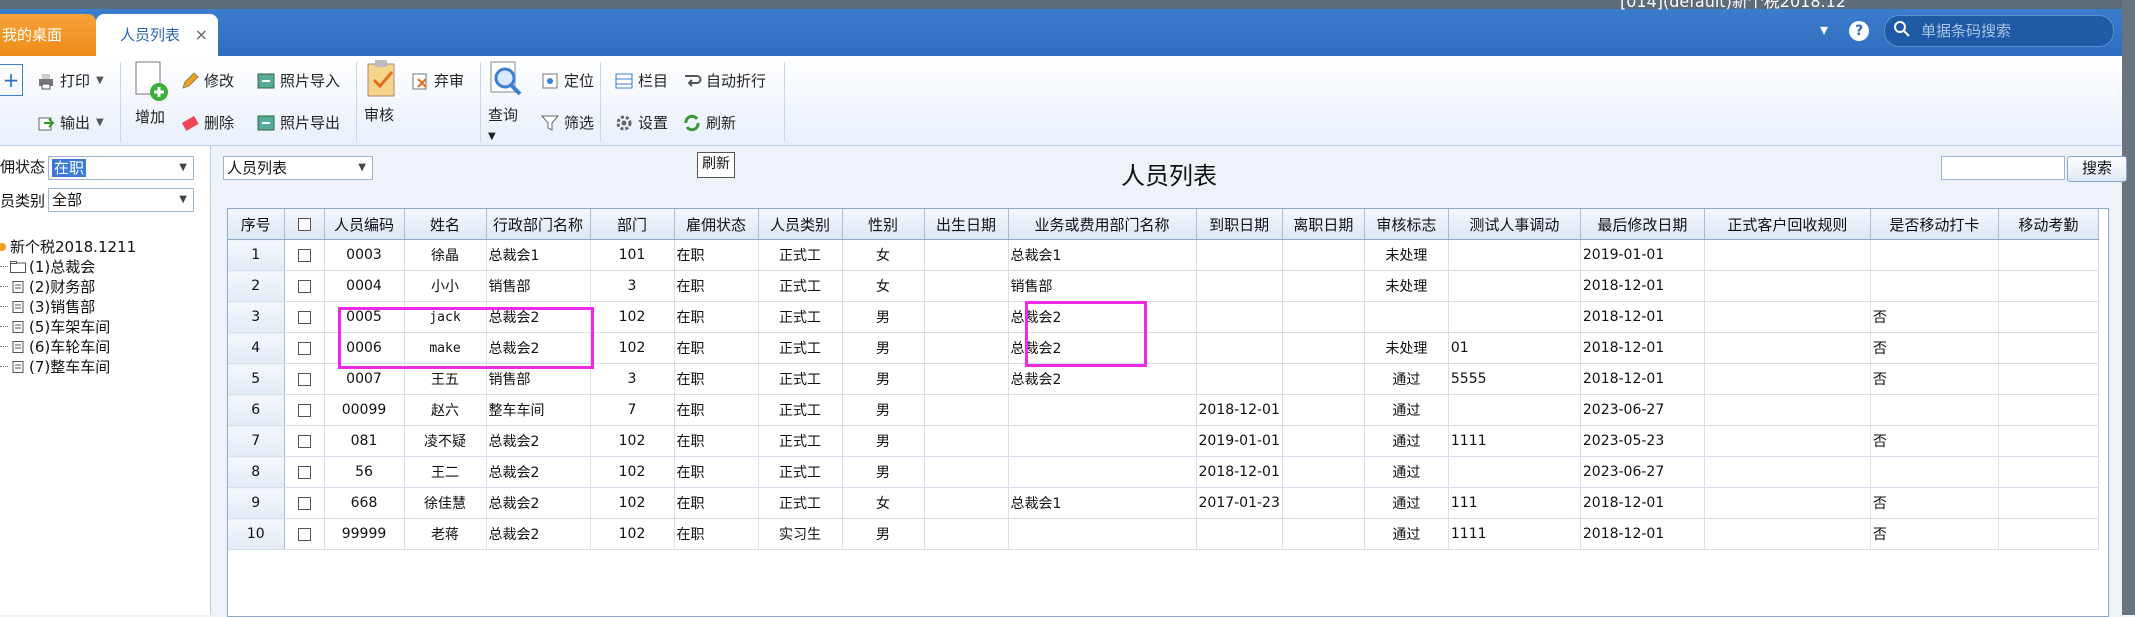  Describe the element at coordinates (2003, 168) in the screenshot. I see `grid-search-input` at that location.